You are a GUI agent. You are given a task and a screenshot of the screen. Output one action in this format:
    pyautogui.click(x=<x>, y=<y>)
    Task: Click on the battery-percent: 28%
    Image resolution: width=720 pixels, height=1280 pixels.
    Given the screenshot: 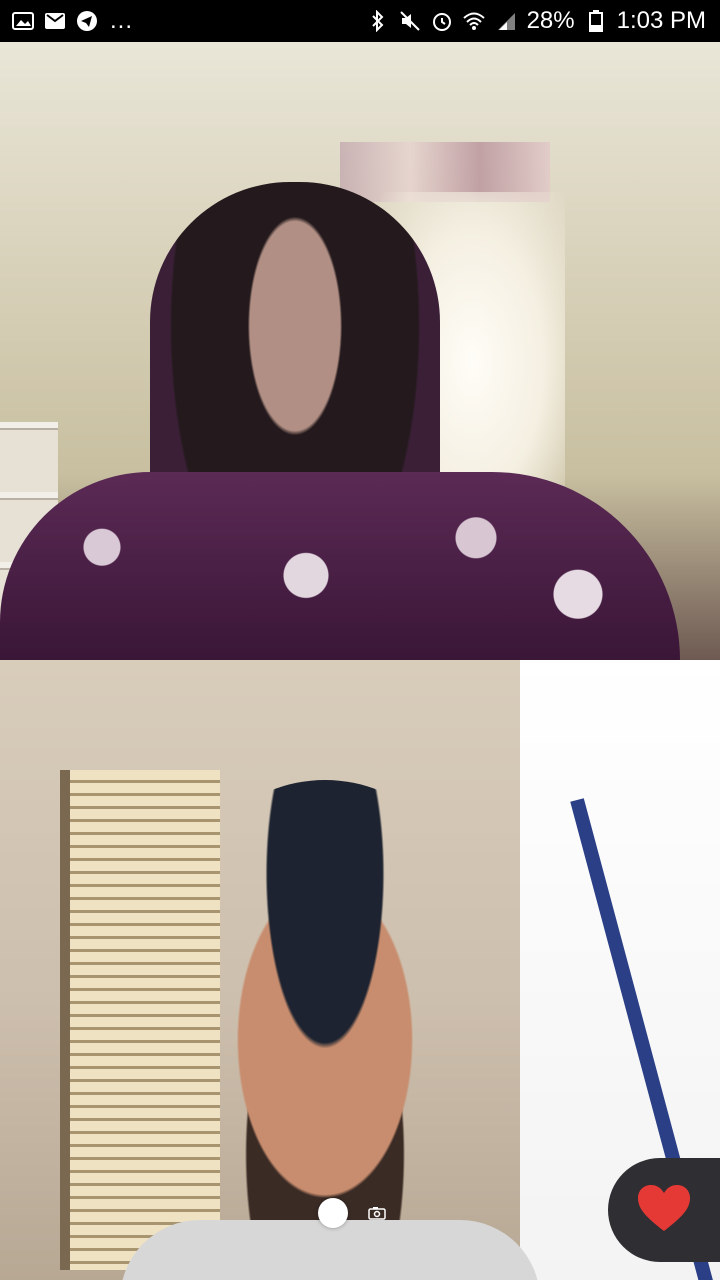 What is the action you would take?
    pyautogui.click(x=550, y=20)
    